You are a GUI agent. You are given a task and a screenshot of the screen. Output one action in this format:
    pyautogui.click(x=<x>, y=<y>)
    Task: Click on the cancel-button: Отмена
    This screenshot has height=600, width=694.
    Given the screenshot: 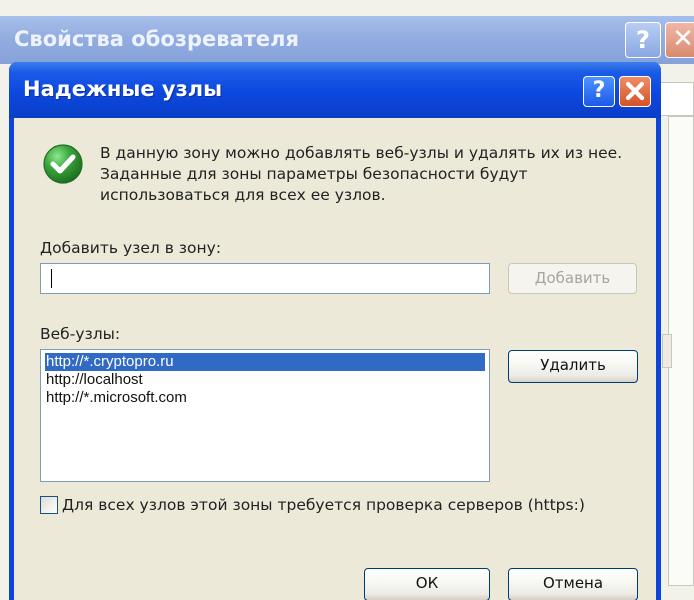 What is the action you would take?
    pyautogui.click(x=573, y=584)
    